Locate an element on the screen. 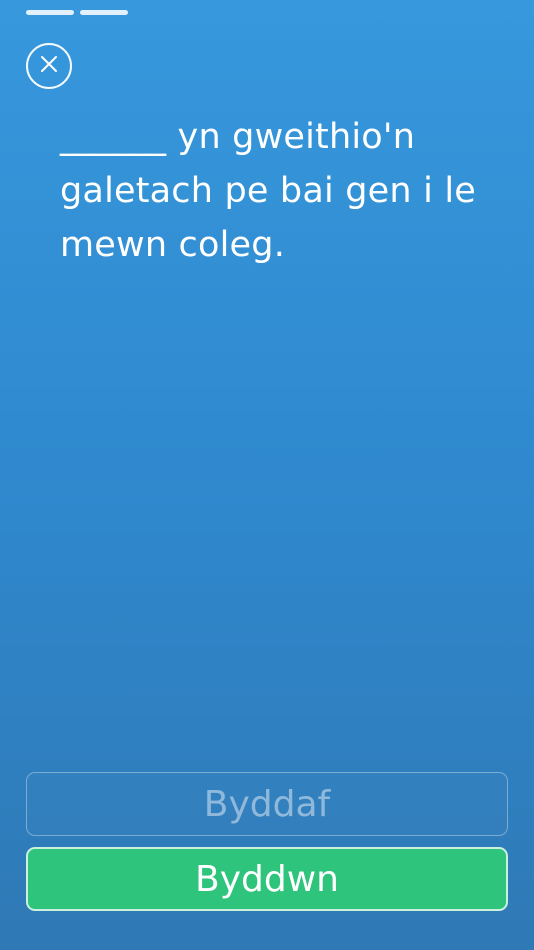 The image size is (534, 950). answer-label: Byddwn is located at coordinates (267, 879).